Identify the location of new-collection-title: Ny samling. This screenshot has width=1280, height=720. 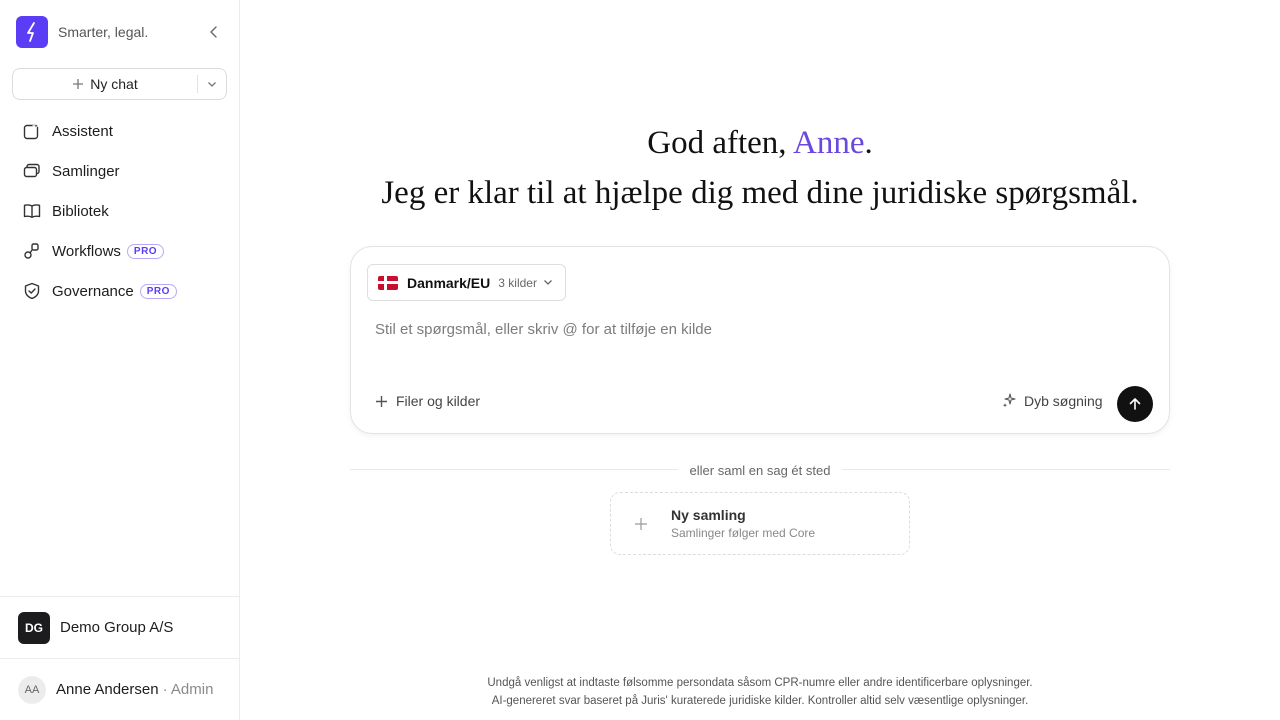
(708, 515).